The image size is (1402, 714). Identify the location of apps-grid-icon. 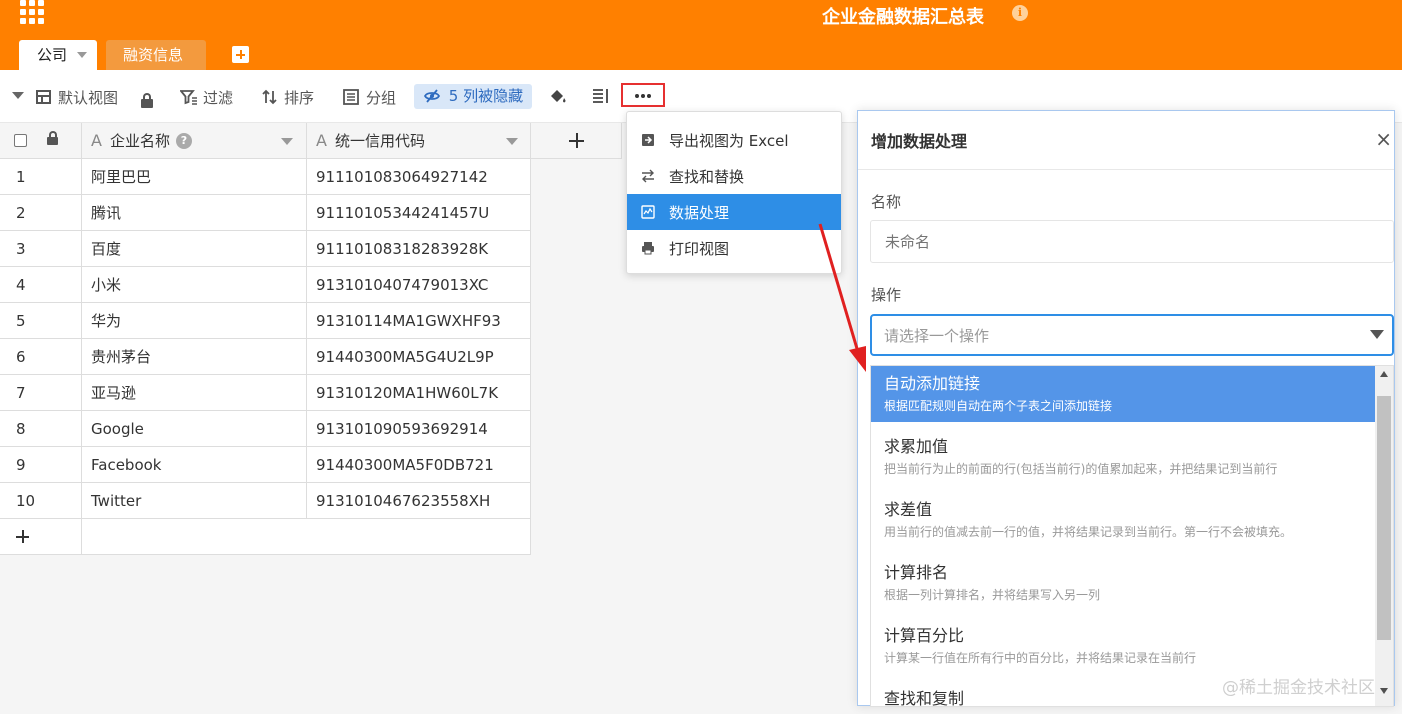
(33, 12).